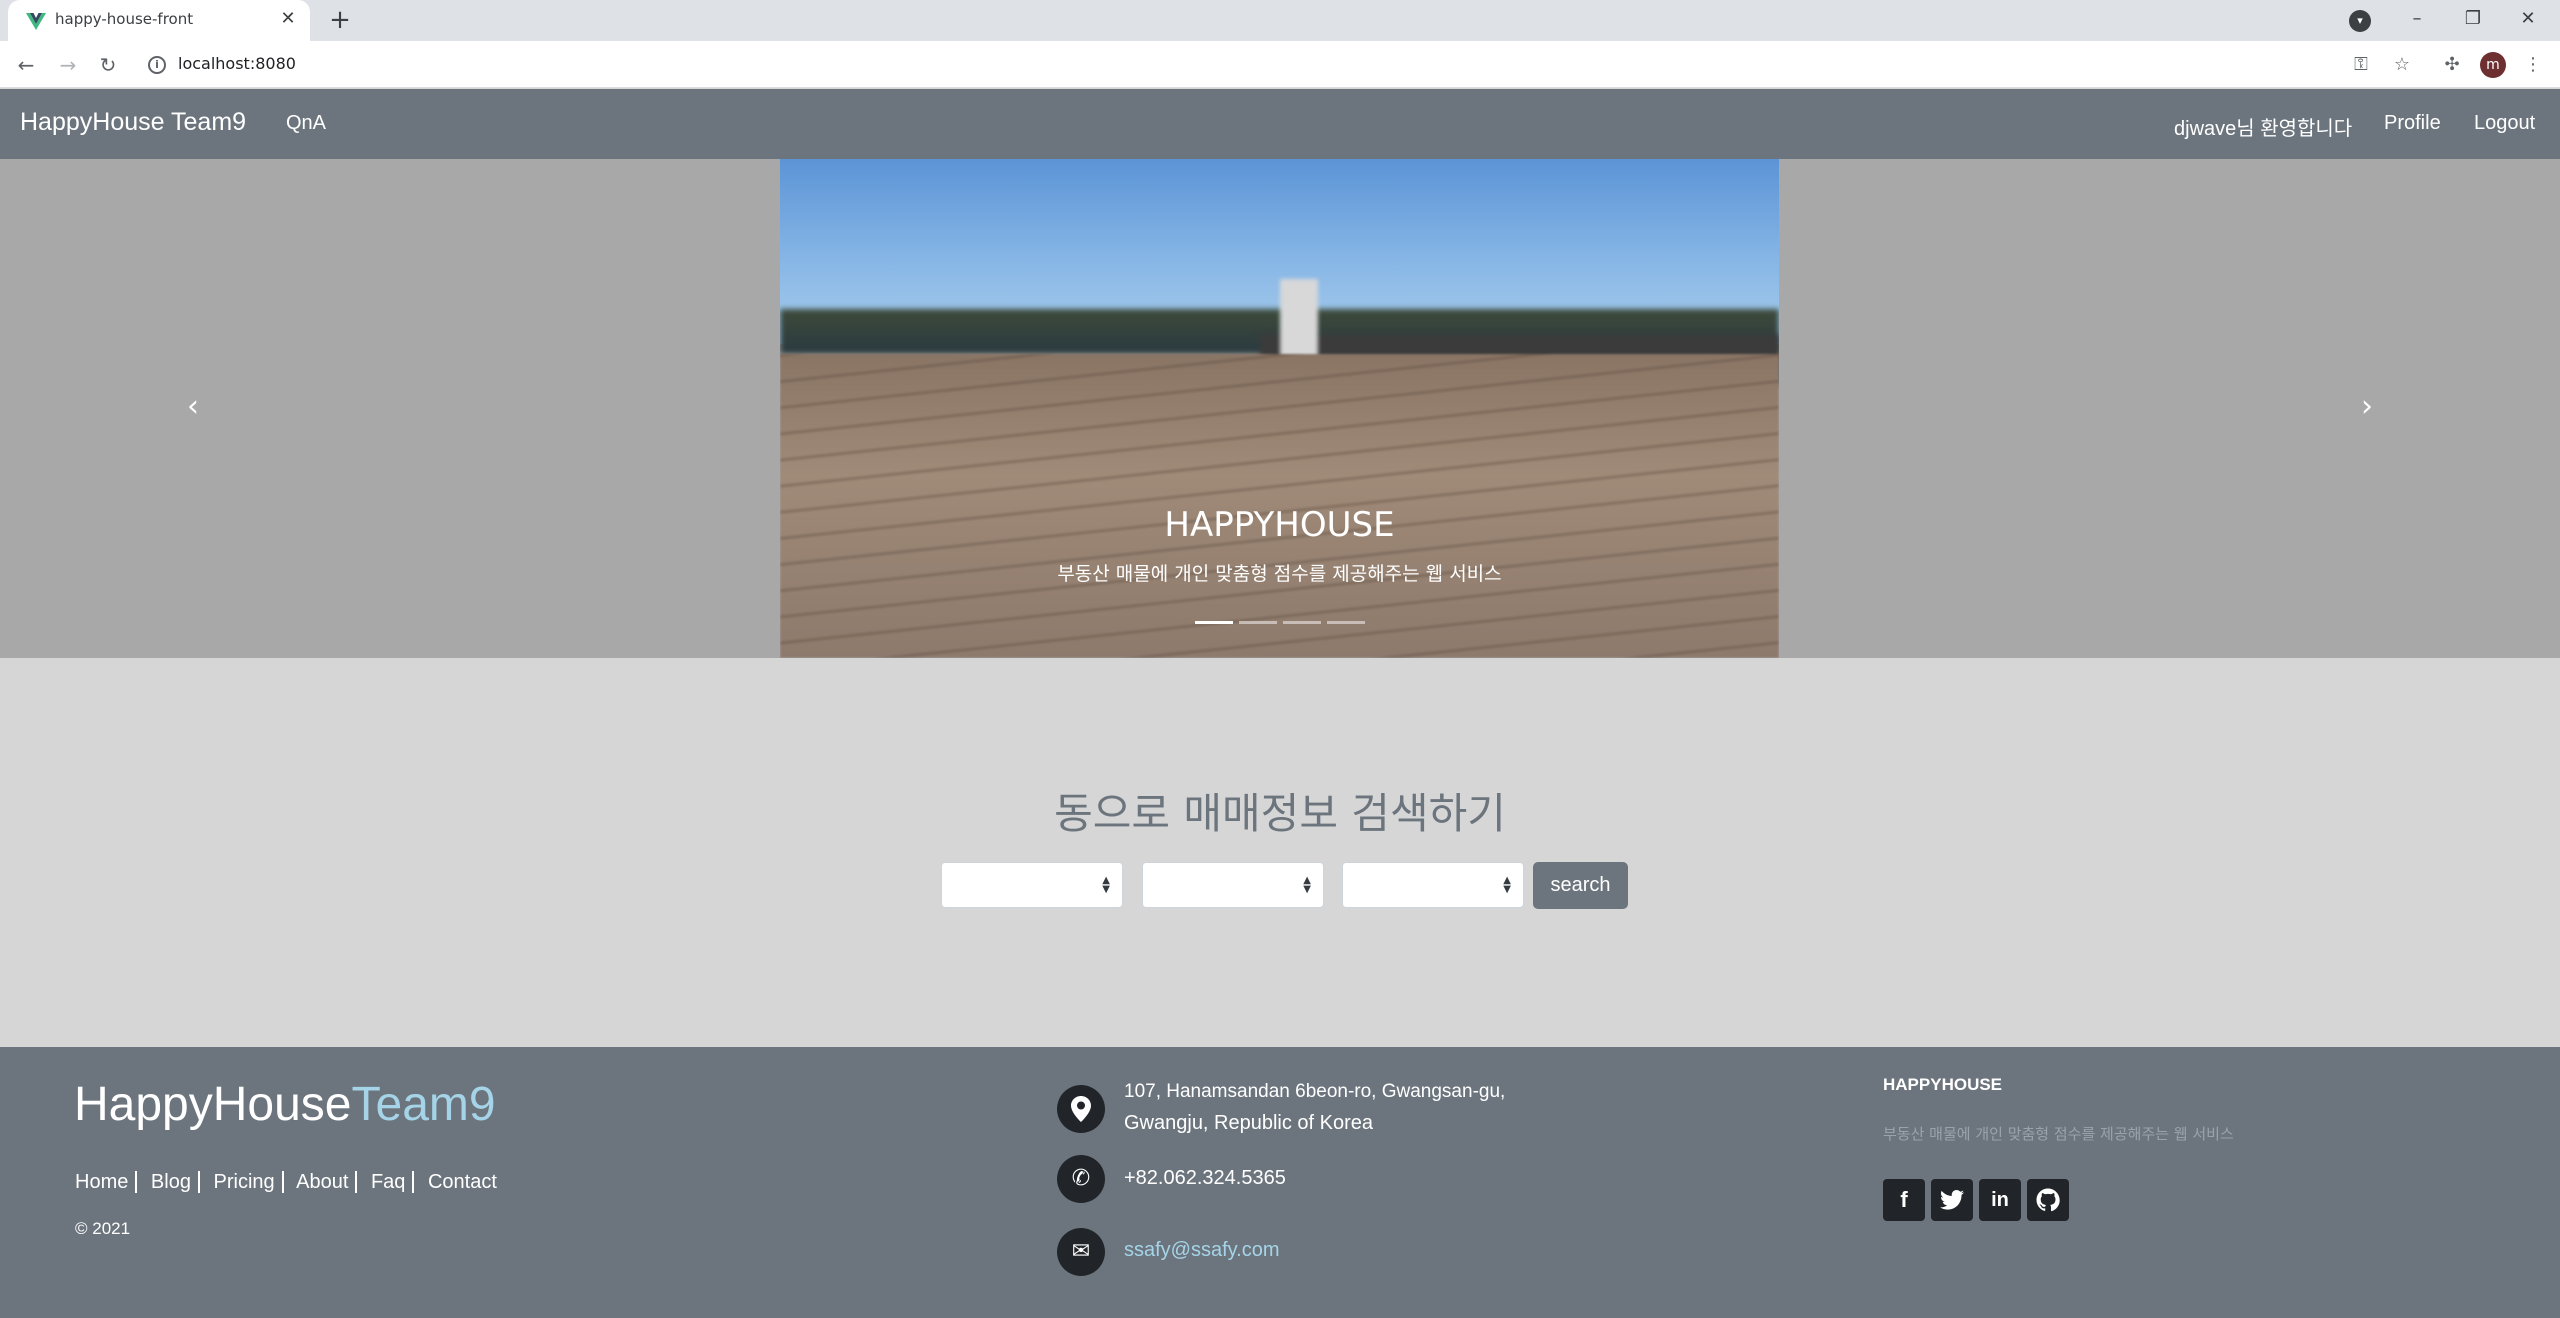 Image resolution: width=2560 pixels, height=1318 pixels. What do you see at coordinates (2533, 65) in the screenshot?
I see `menu-kebab-icon: ⋮` at bounding box center [2533, 65].